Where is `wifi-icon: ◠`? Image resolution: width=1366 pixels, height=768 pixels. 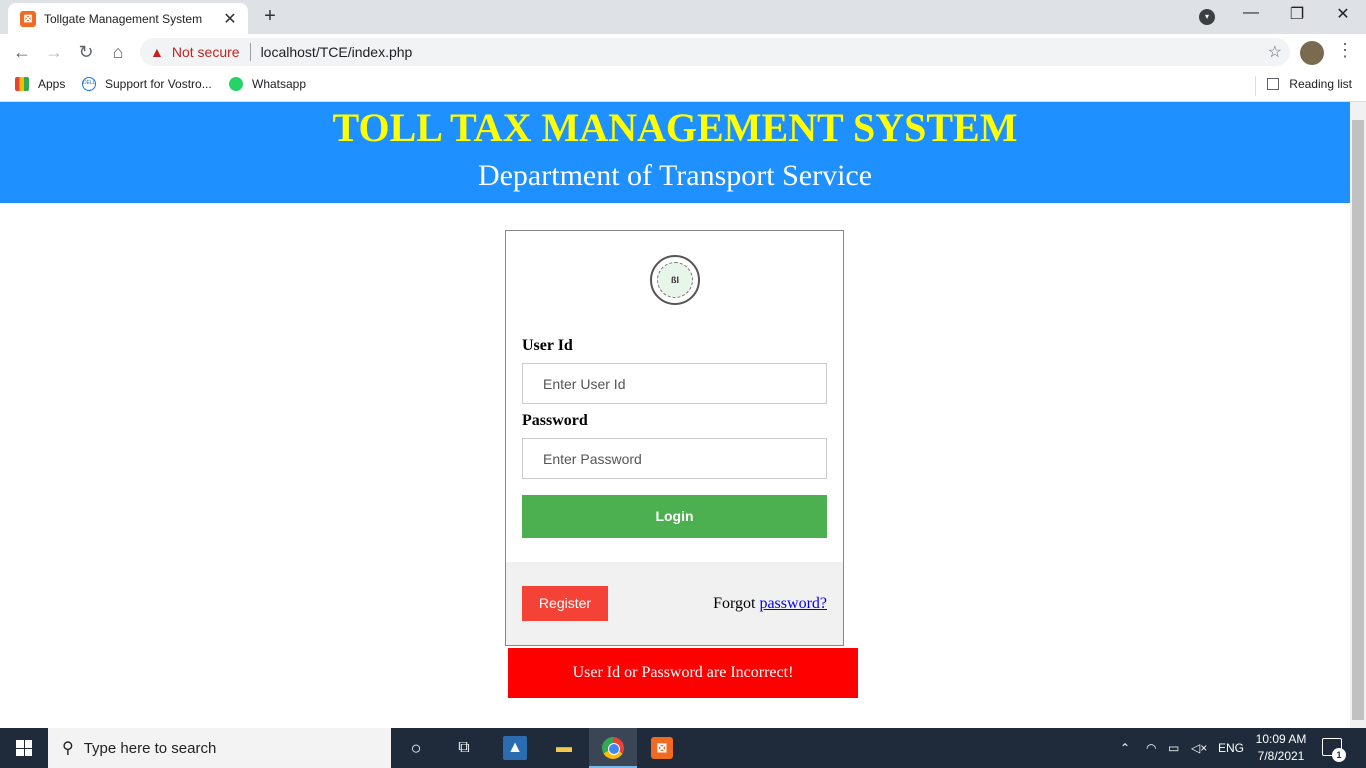 wifi-icon: ◠ is located at coordinates (1151, 748).